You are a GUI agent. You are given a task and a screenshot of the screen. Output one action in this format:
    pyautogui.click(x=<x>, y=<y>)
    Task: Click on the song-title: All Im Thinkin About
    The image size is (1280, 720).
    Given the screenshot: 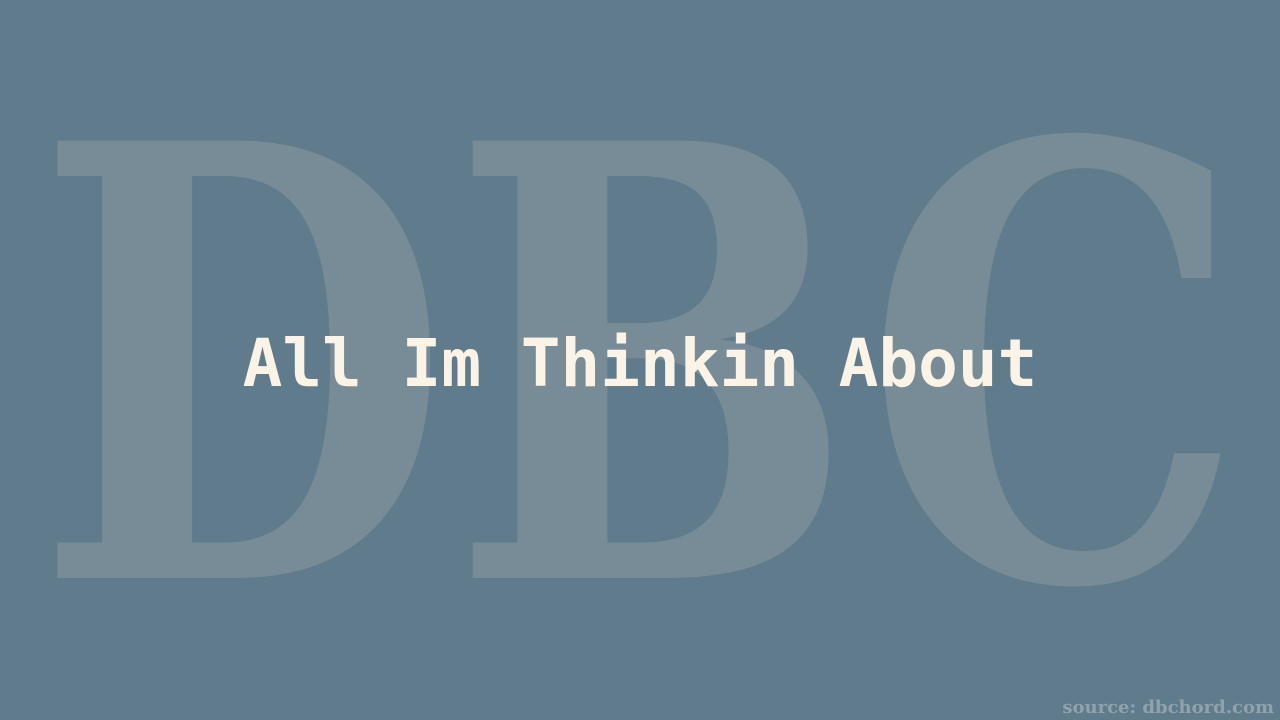 What is the action you would take?
    pyautogui.click(x=640, y=363)
    